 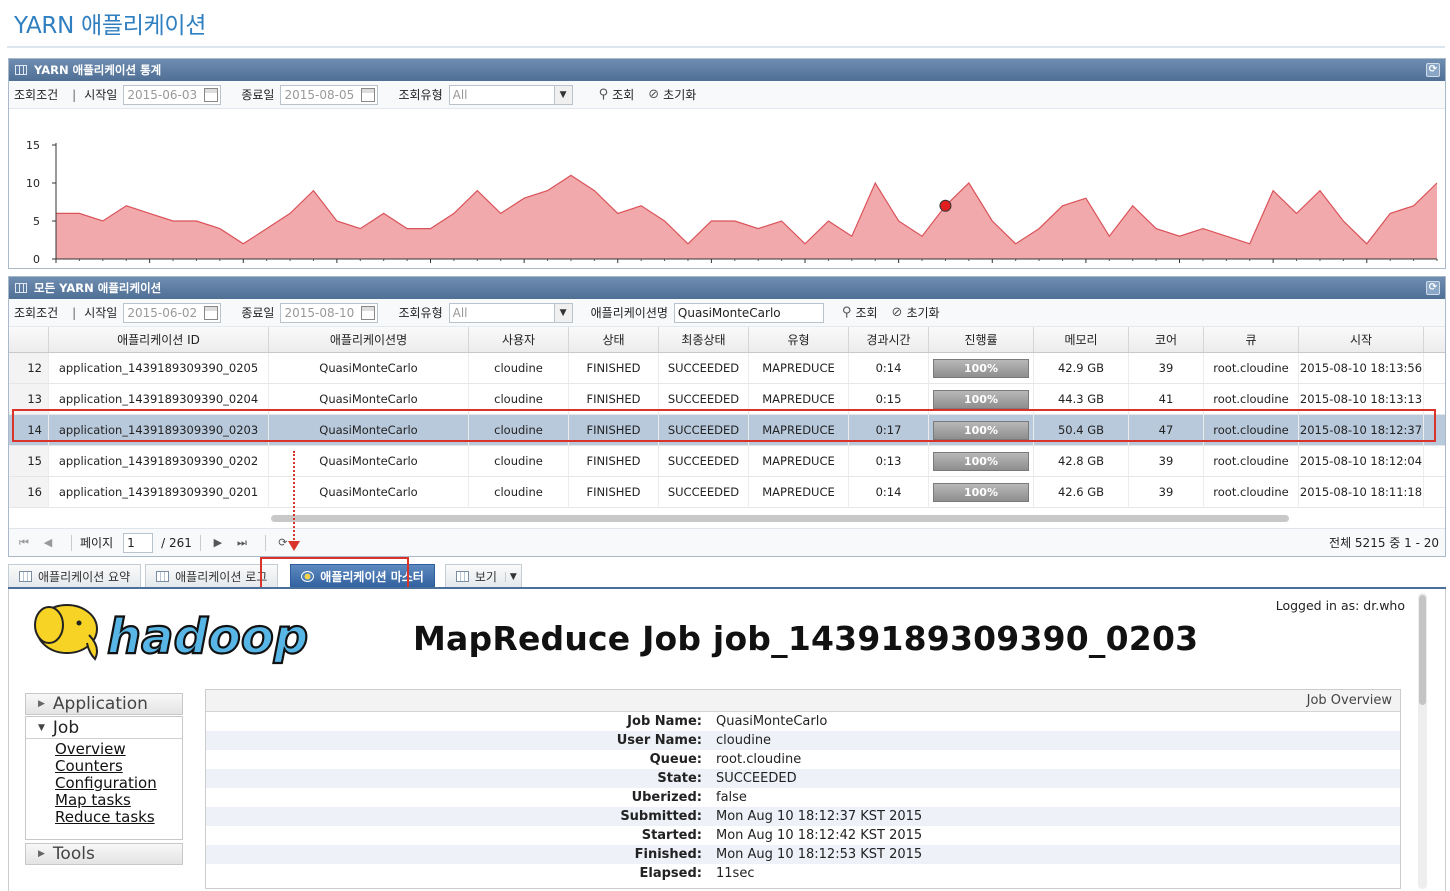 I want to click on last-page-icon: ⏭, so click(x=242, y=543).